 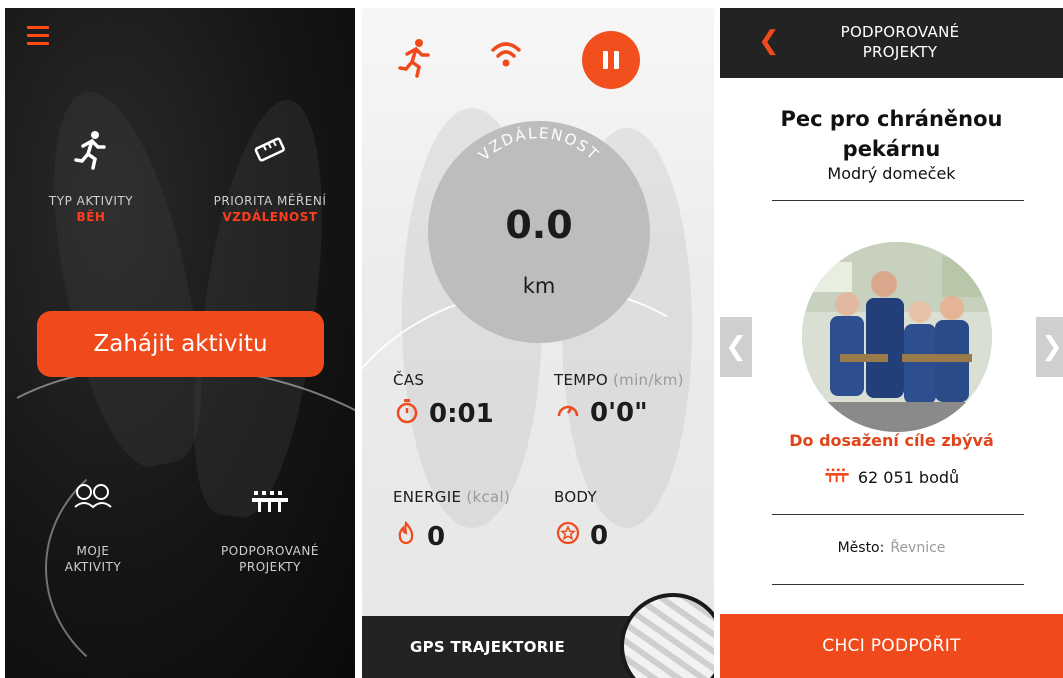 What do you see at coordinates (436, 537) in the screenshot?
I see `energy-value: 0` at bounding box center [436, 537].